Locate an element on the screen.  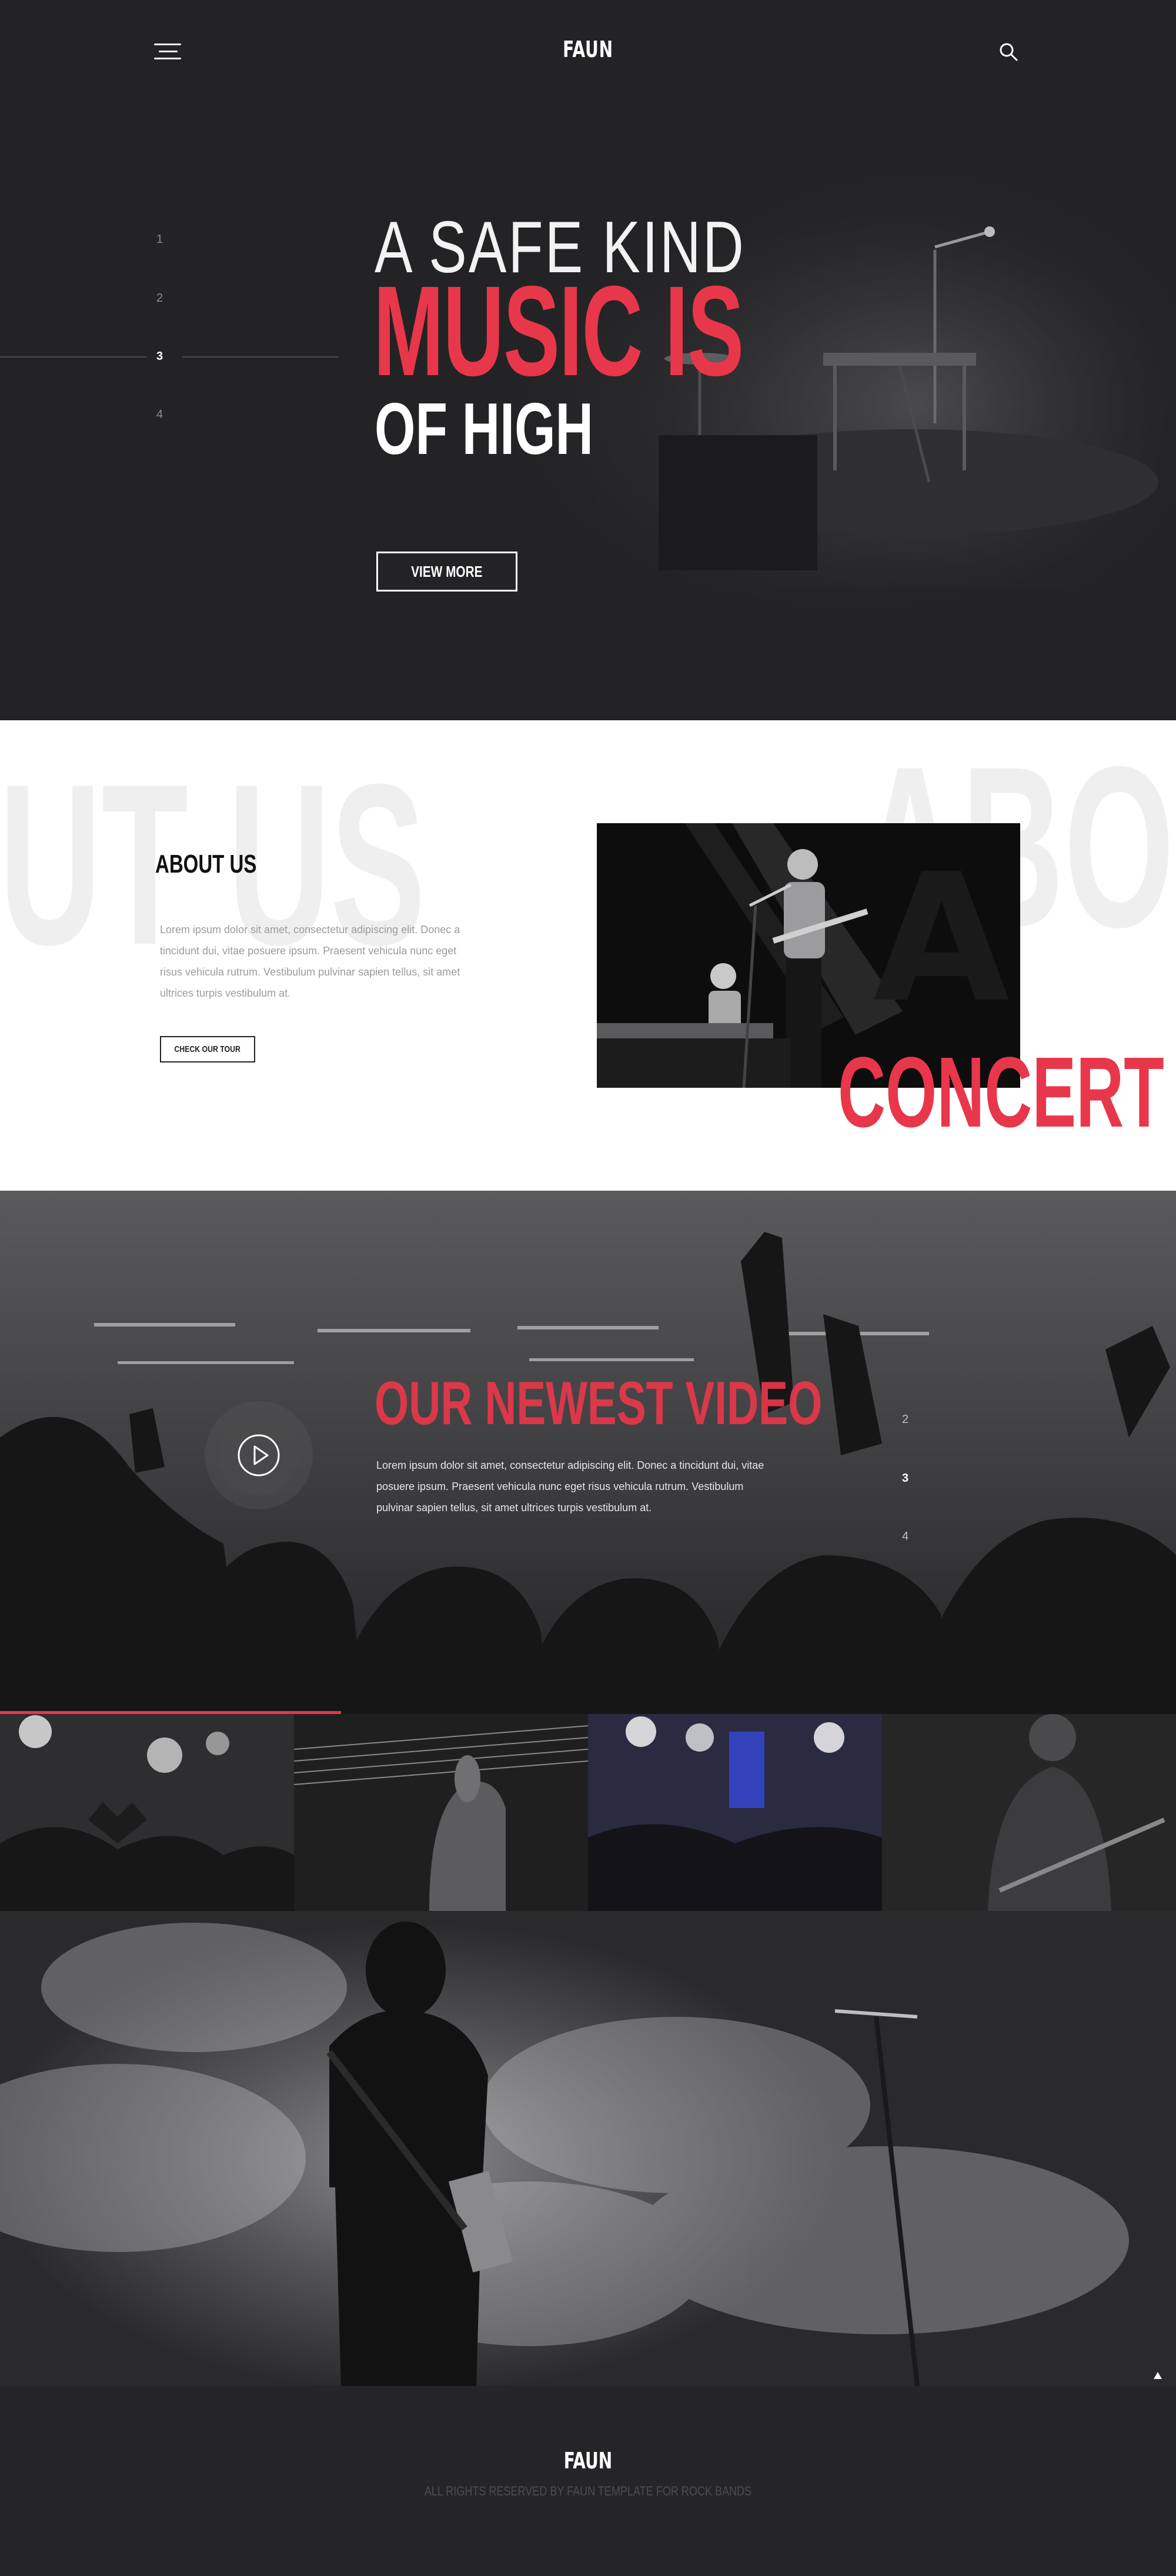
play-button is located at coordinates (259, 1455).